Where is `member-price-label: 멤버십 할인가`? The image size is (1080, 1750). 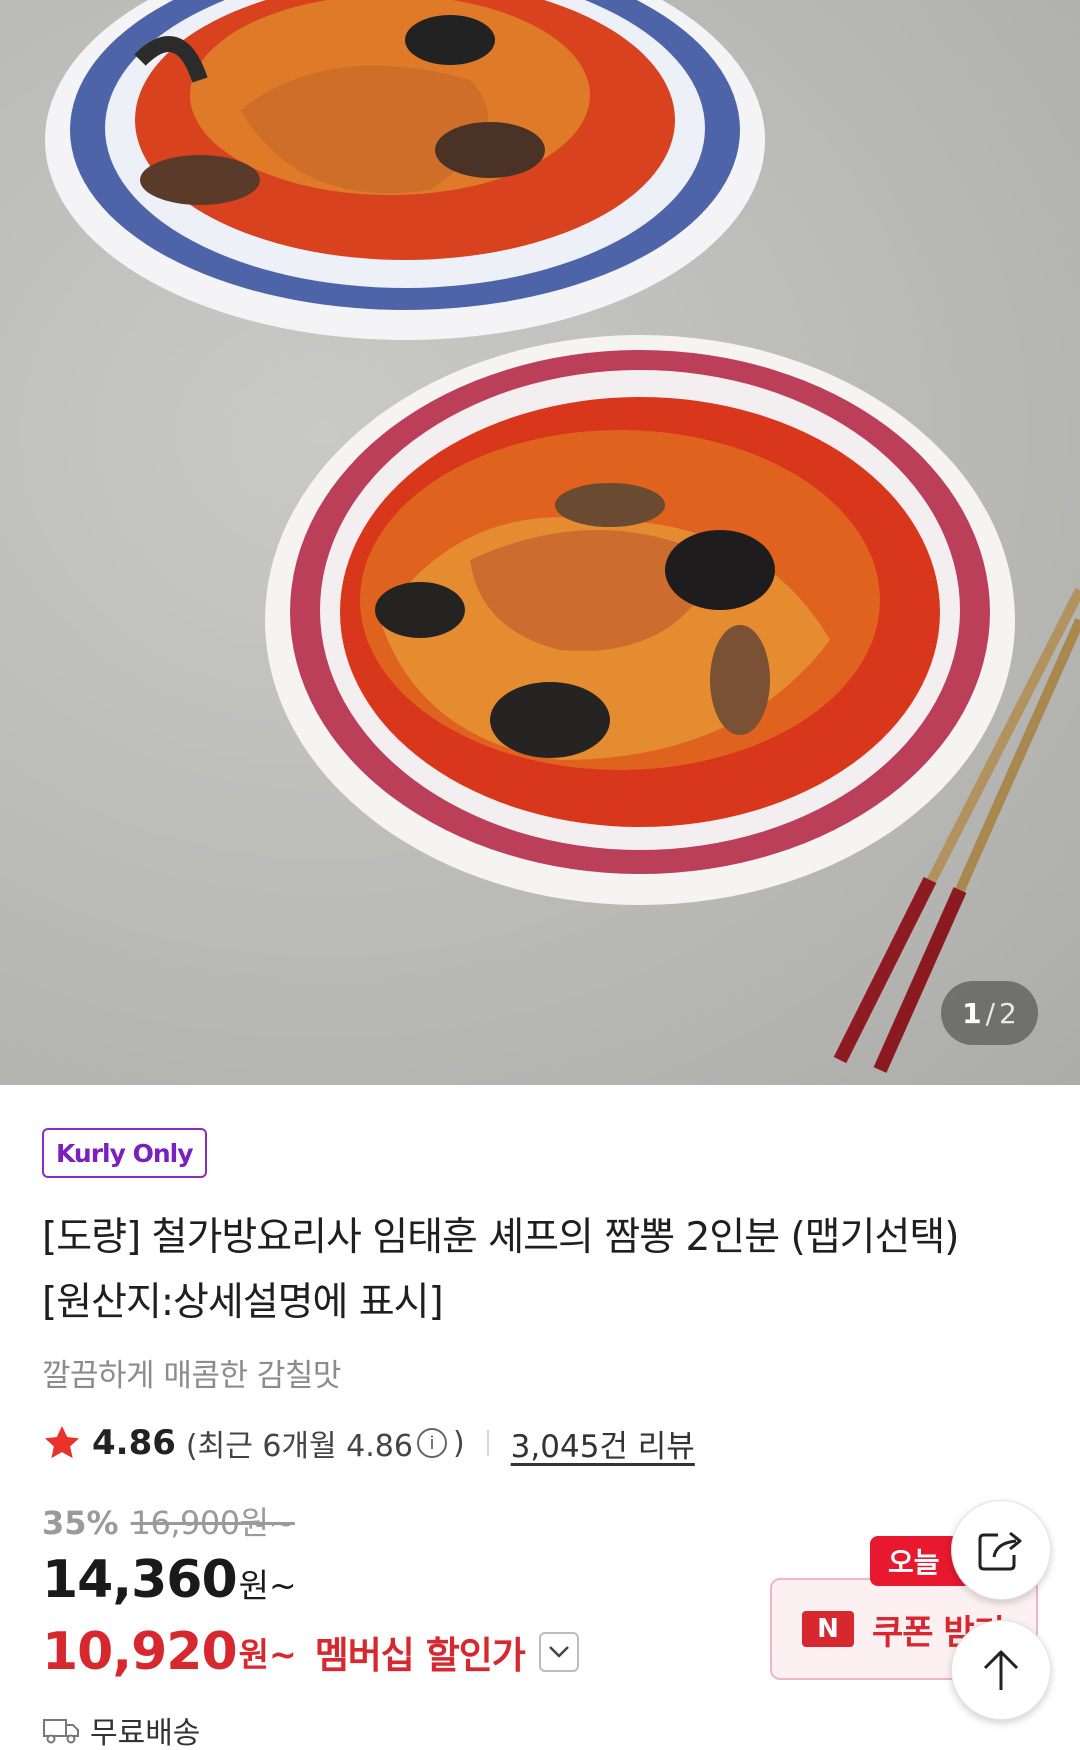
member-price-label: 멤버십 할인가 is located at coordinates (420, 1655).